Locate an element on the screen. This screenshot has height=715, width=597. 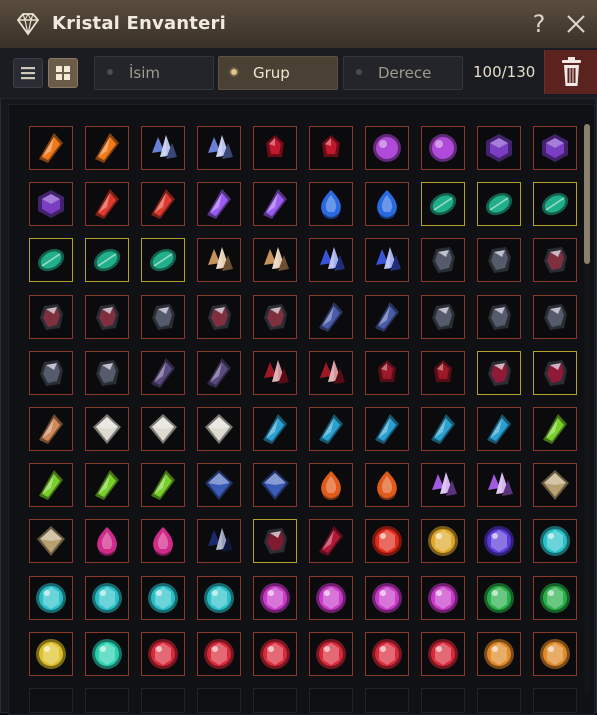
title-bar: Kristal Envanteri ? is located at coordinates (298, 24).